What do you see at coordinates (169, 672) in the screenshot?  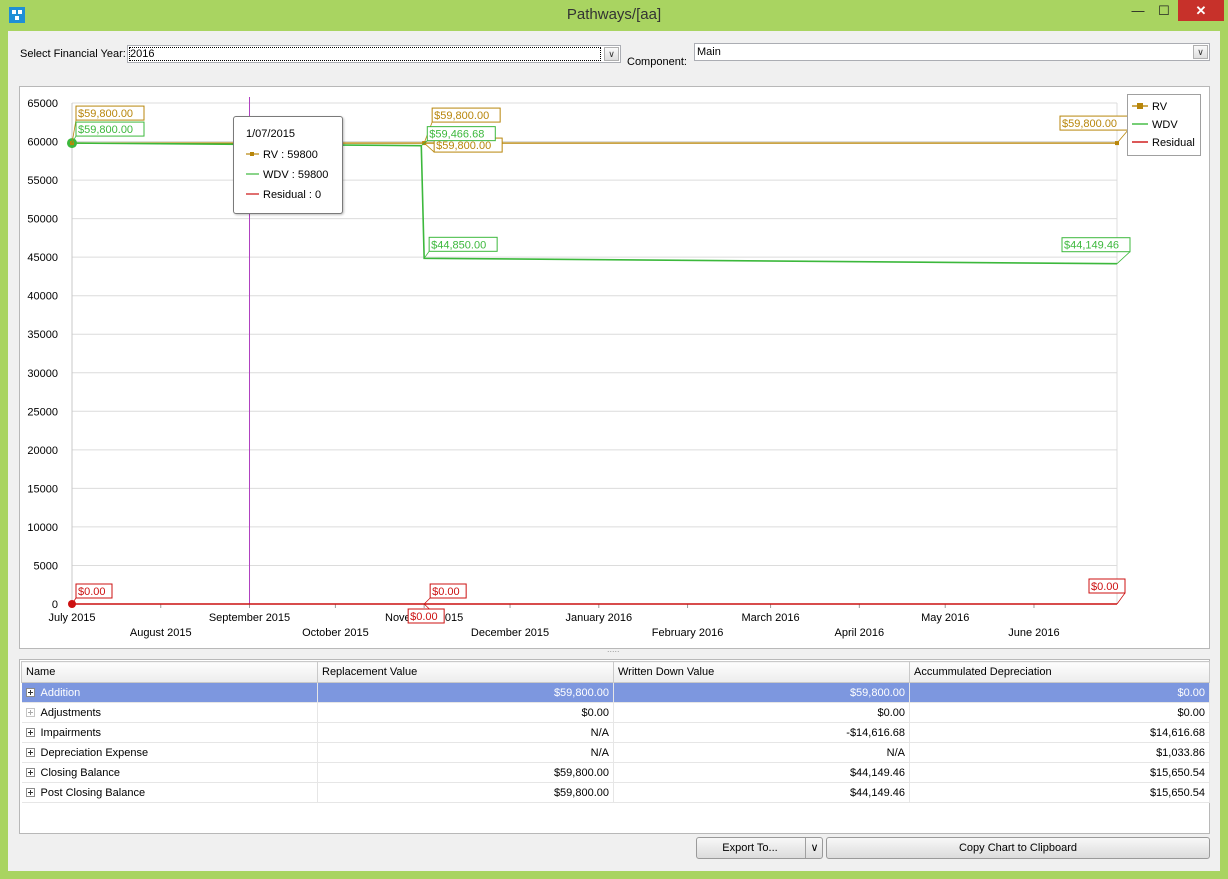 I see `column-header-name: Name` at bounding box center [169, 672].